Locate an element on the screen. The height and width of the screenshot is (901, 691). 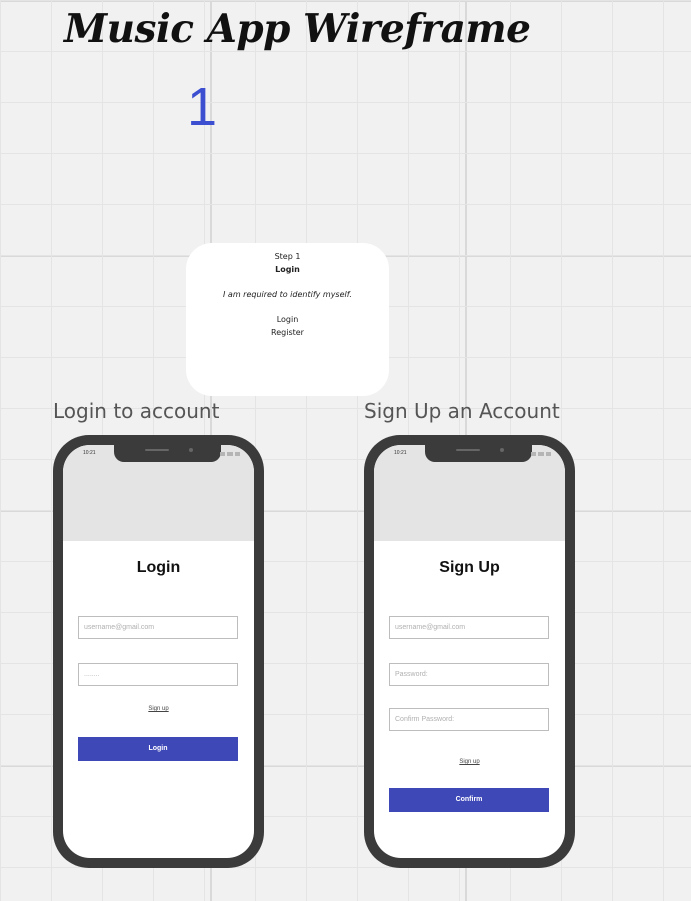
board-title: Music App Wireframe is located at coordinates (297, 29).